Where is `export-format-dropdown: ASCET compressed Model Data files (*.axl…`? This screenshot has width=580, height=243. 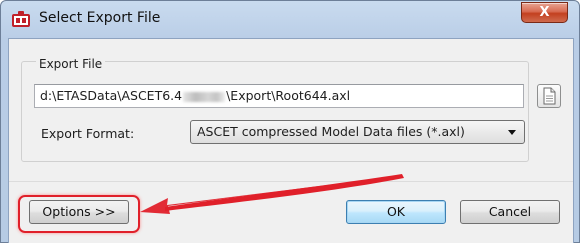
export-format-dropdown: ASCET compressed Model Data files (*.axl… is located at coordinates (357, 132).